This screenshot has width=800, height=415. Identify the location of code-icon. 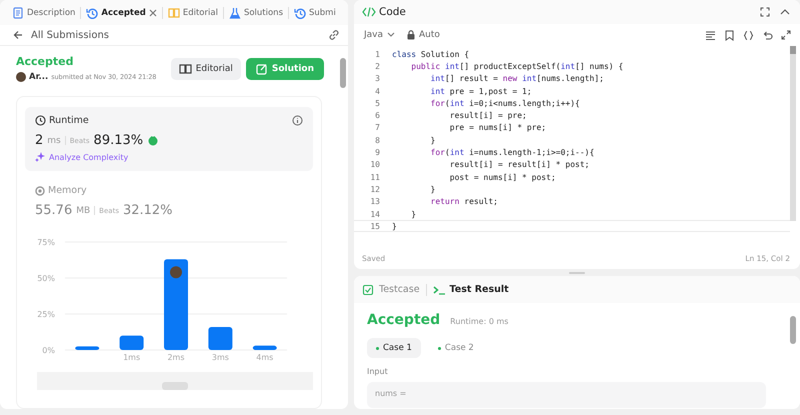
(369, 12).